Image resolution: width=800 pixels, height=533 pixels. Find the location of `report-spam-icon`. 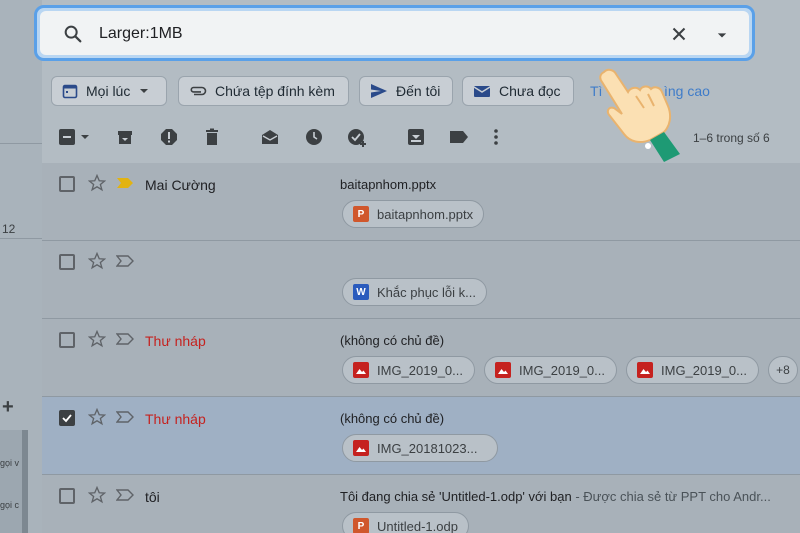

report-spam-icon is located at coordinates (169, 139).